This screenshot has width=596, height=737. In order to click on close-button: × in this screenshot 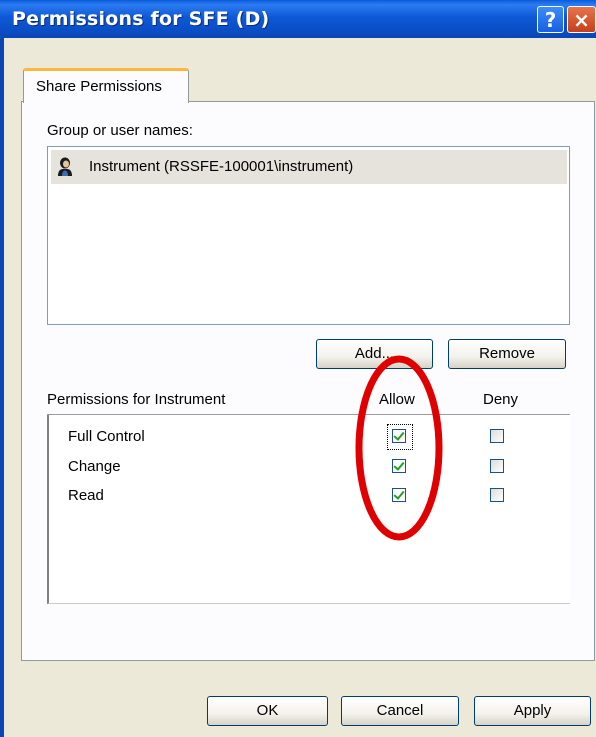, I will do `click(581, 19)`.